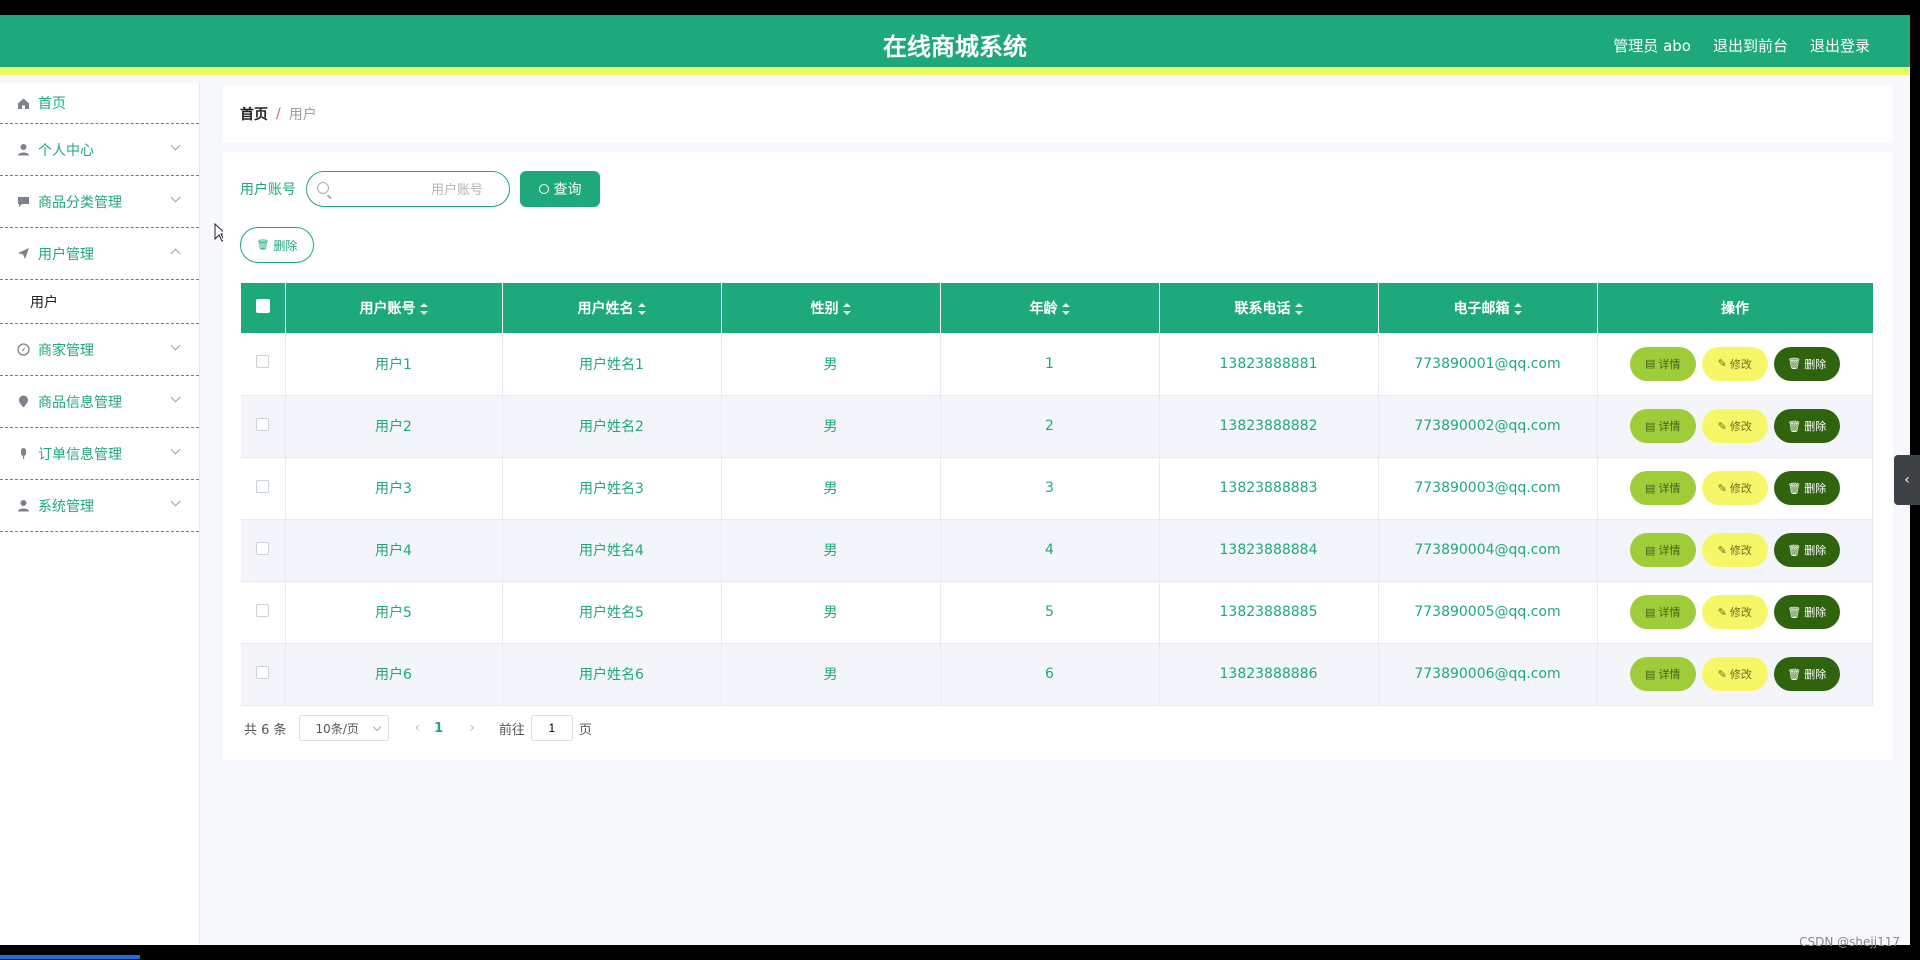  Describe the element at coordinates (831, 488) in the screenshot. I see `cell-gender: 男` at that location.